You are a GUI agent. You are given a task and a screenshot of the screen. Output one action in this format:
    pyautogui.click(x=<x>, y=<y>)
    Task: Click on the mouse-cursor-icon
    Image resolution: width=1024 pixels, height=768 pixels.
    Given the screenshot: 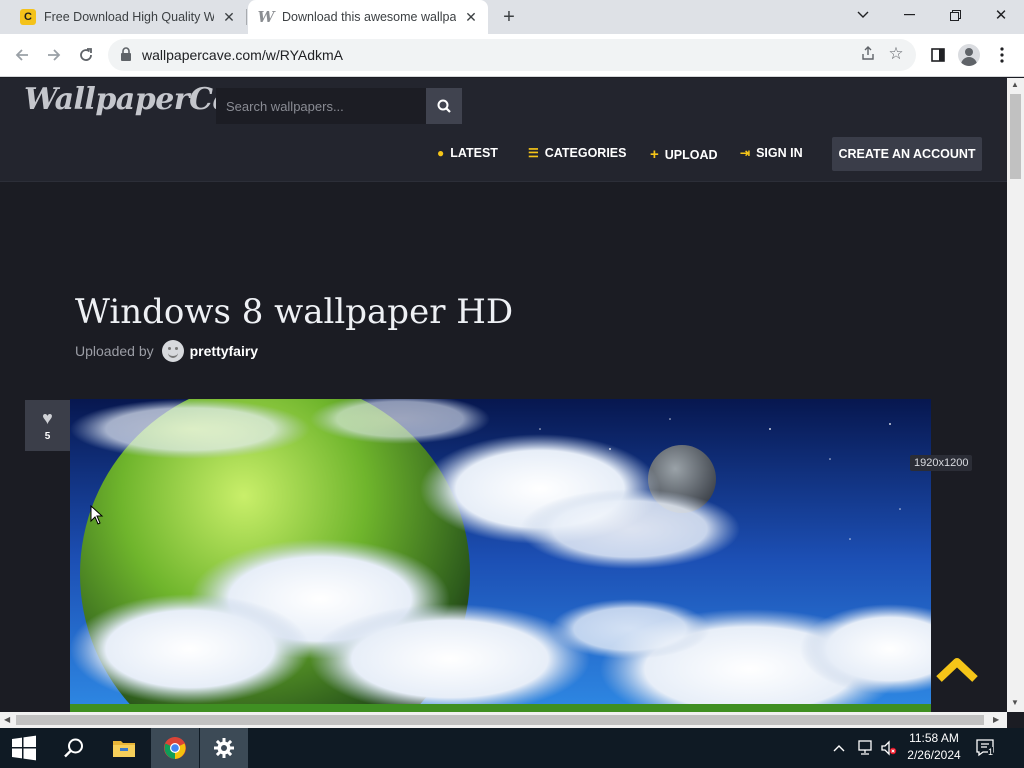 What is the action you would take?
    pyautogui.click(x=97, y=515)
    